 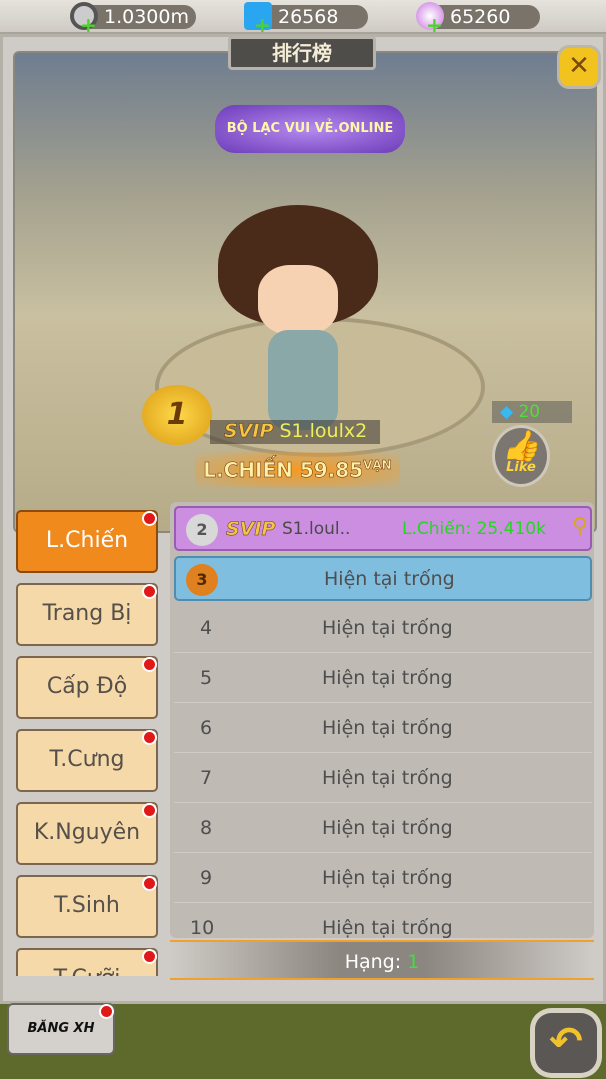 I want to click on shell-resource: +65260, so click(x=478, y=18).